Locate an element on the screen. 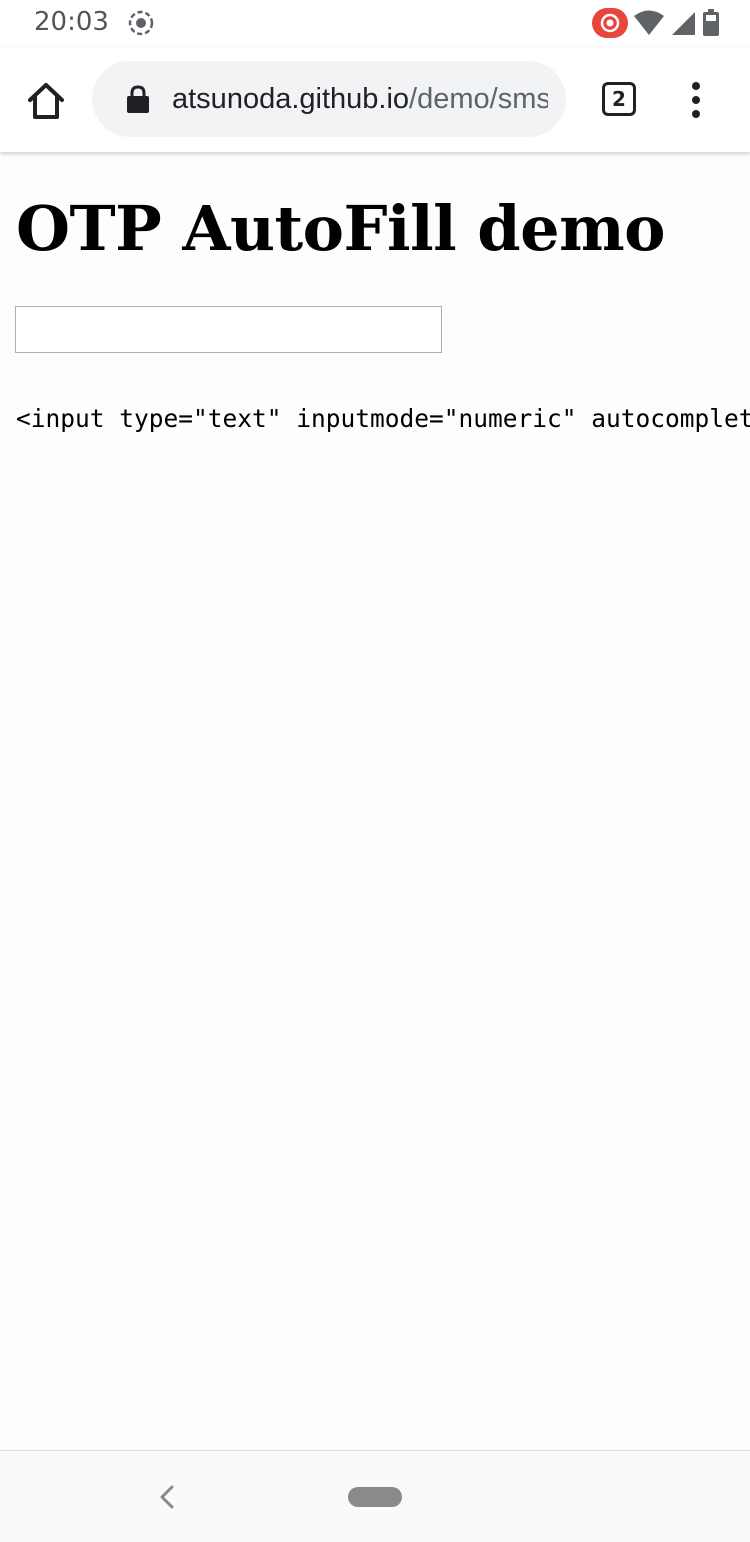 The height and width of the screenshot is (1542, 750). browser-toolbar: atsunoda.github.io/demo/sms-otp 2 is located at coordinates (375, 100).